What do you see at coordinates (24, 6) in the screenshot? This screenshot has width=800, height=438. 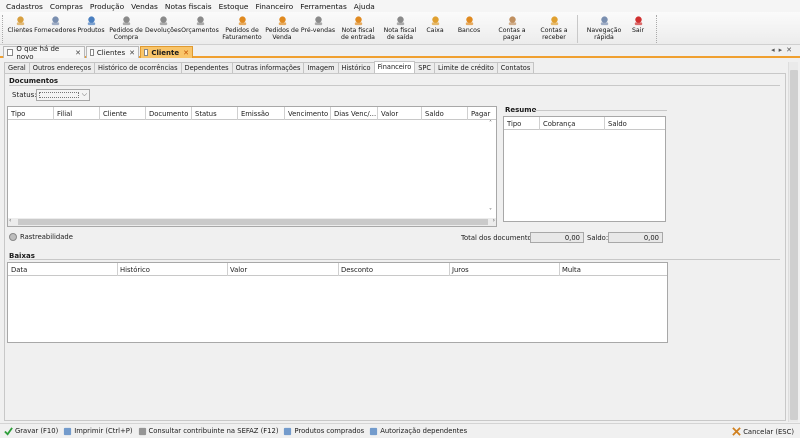 I see `menu-cadastros: Cadastros` at bounding box center [24, 6].